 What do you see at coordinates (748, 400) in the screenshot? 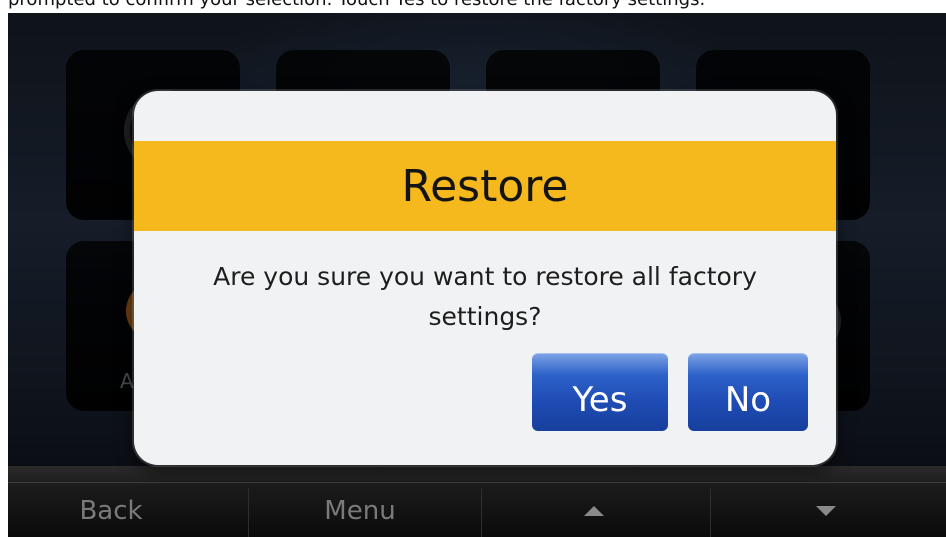
I see `no-label: No` at bounding box center [748, 400].